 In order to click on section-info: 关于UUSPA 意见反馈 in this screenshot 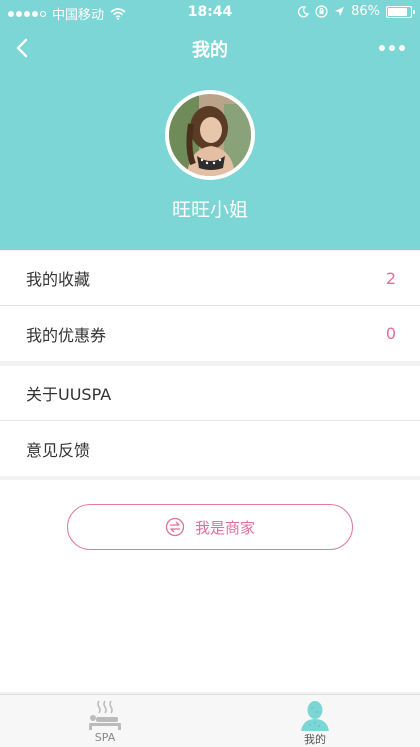, I will do `click(210, 421)`.